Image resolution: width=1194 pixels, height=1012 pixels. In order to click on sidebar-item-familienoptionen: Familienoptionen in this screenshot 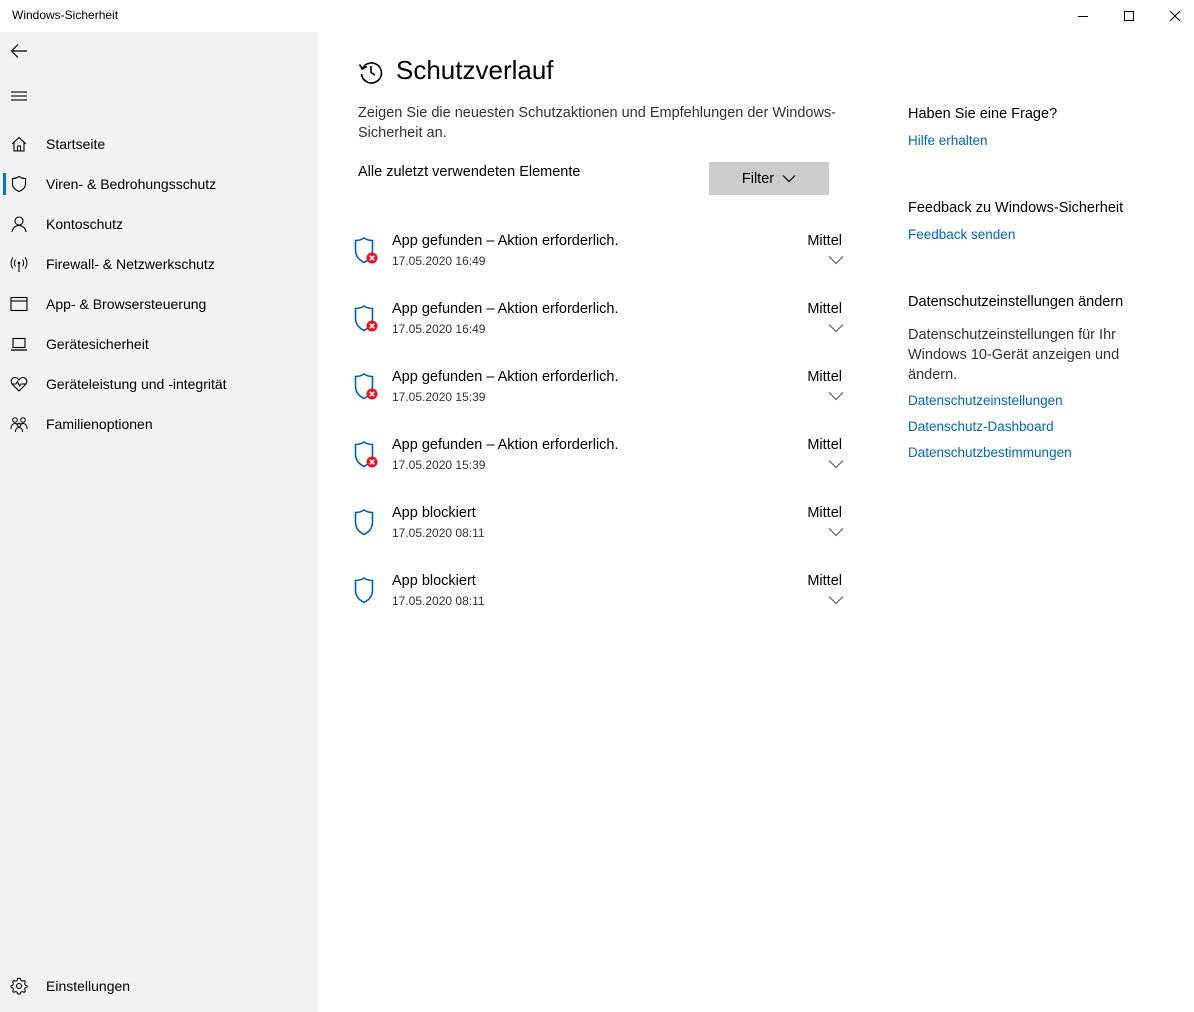, I will do `click(159, 424)`.